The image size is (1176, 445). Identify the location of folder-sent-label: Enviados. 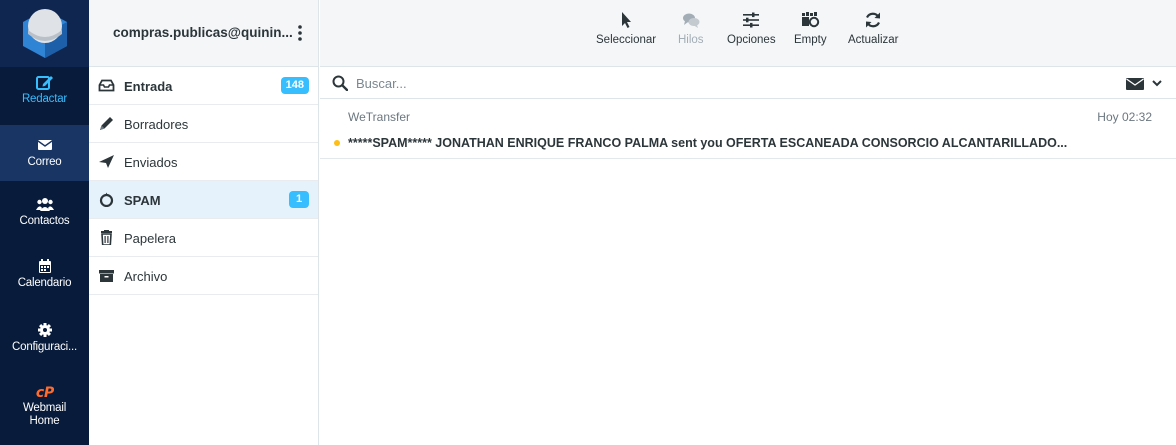
(151, 162).